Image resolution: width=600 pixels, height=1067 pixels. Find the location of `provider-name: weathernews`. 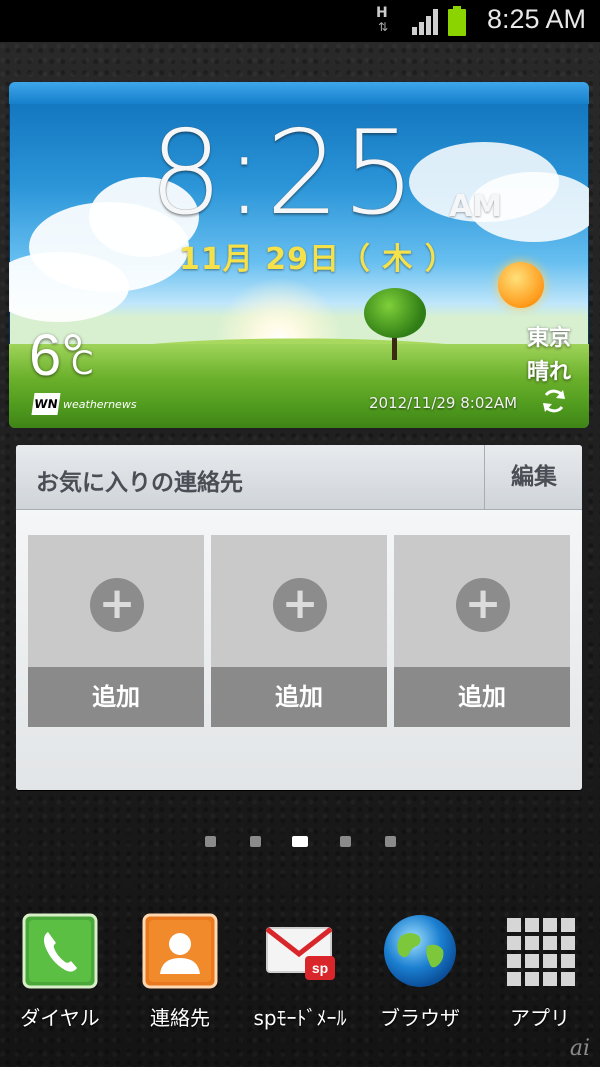

provider-name: weathernews is located at coordinates (100, 404).